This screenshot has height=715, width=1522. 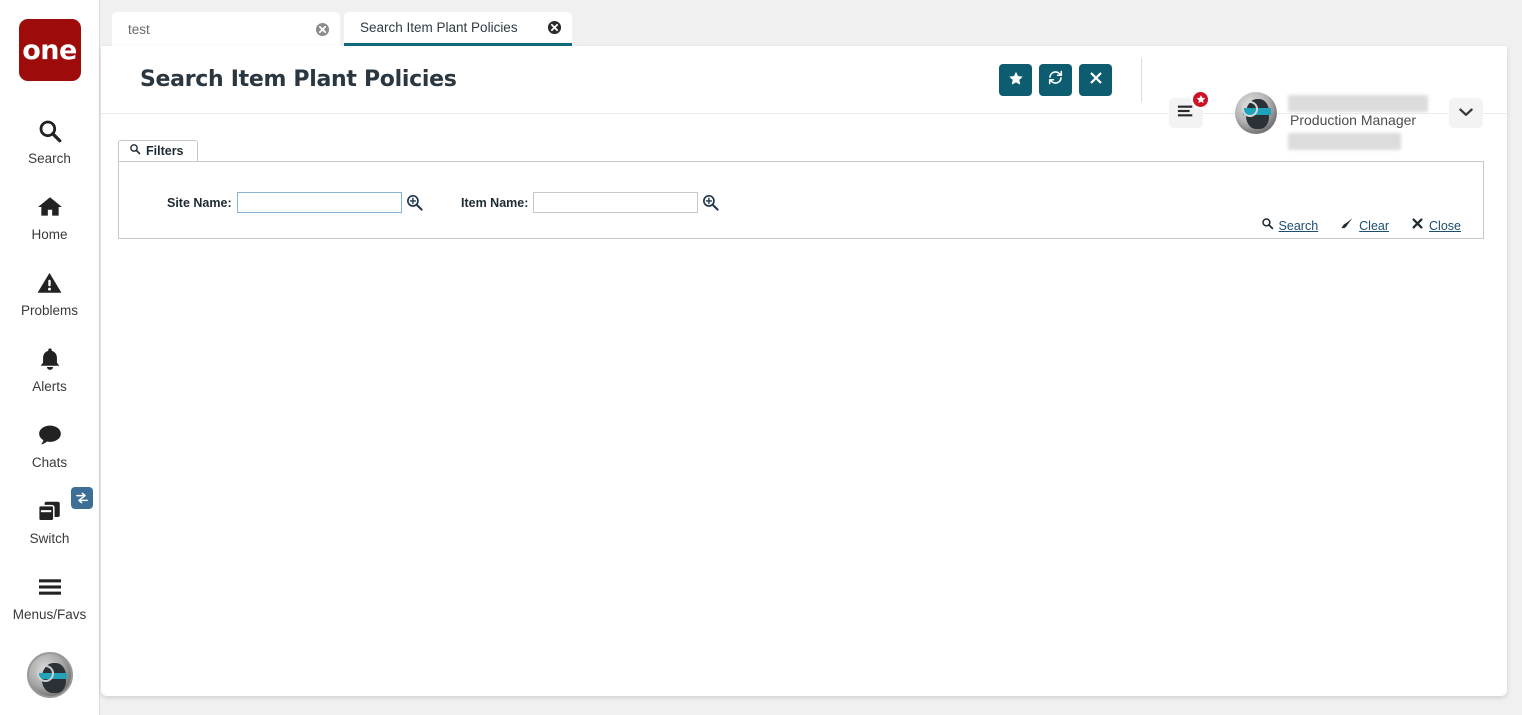 What do you see at coordinates (50, 435) in the screenshot?
I see `chat-bubble-icon` at bounding box center [50, 435].